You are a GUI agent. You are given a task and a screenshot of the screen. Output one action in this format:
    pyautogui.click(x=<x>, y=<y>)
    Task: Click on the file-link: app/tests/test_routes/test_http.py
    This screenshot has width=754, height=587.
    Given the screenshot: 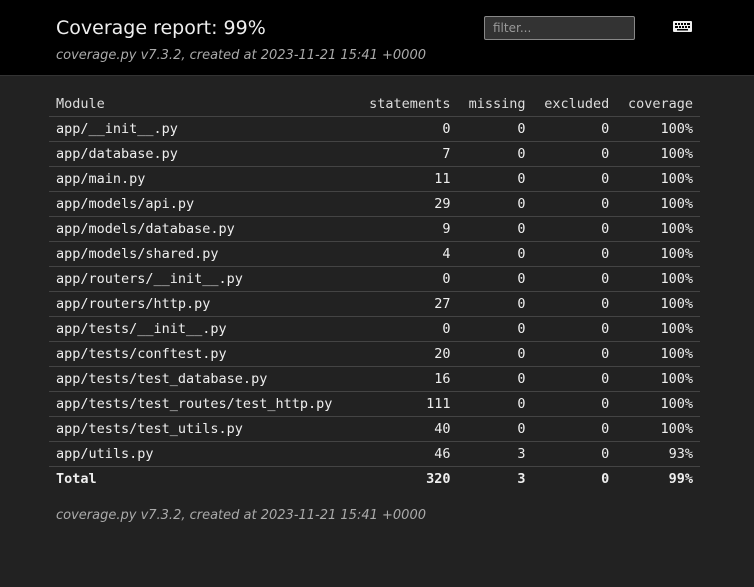 What is the action you would take?
    pyautogui.click(x=203, y=404)
    